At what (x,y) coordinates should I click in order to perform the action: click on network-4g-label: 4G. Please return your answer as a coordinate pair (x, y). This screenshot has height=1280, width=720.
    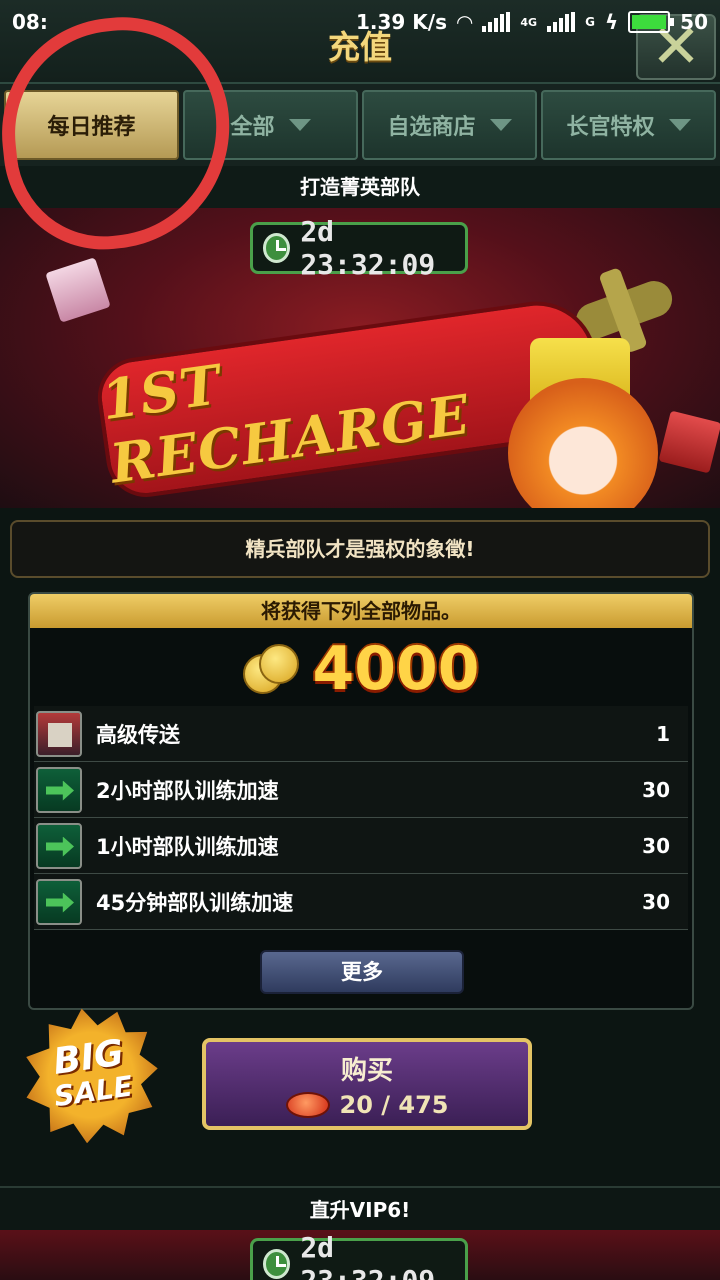
    Looking at the image, I should click on (529, 22).